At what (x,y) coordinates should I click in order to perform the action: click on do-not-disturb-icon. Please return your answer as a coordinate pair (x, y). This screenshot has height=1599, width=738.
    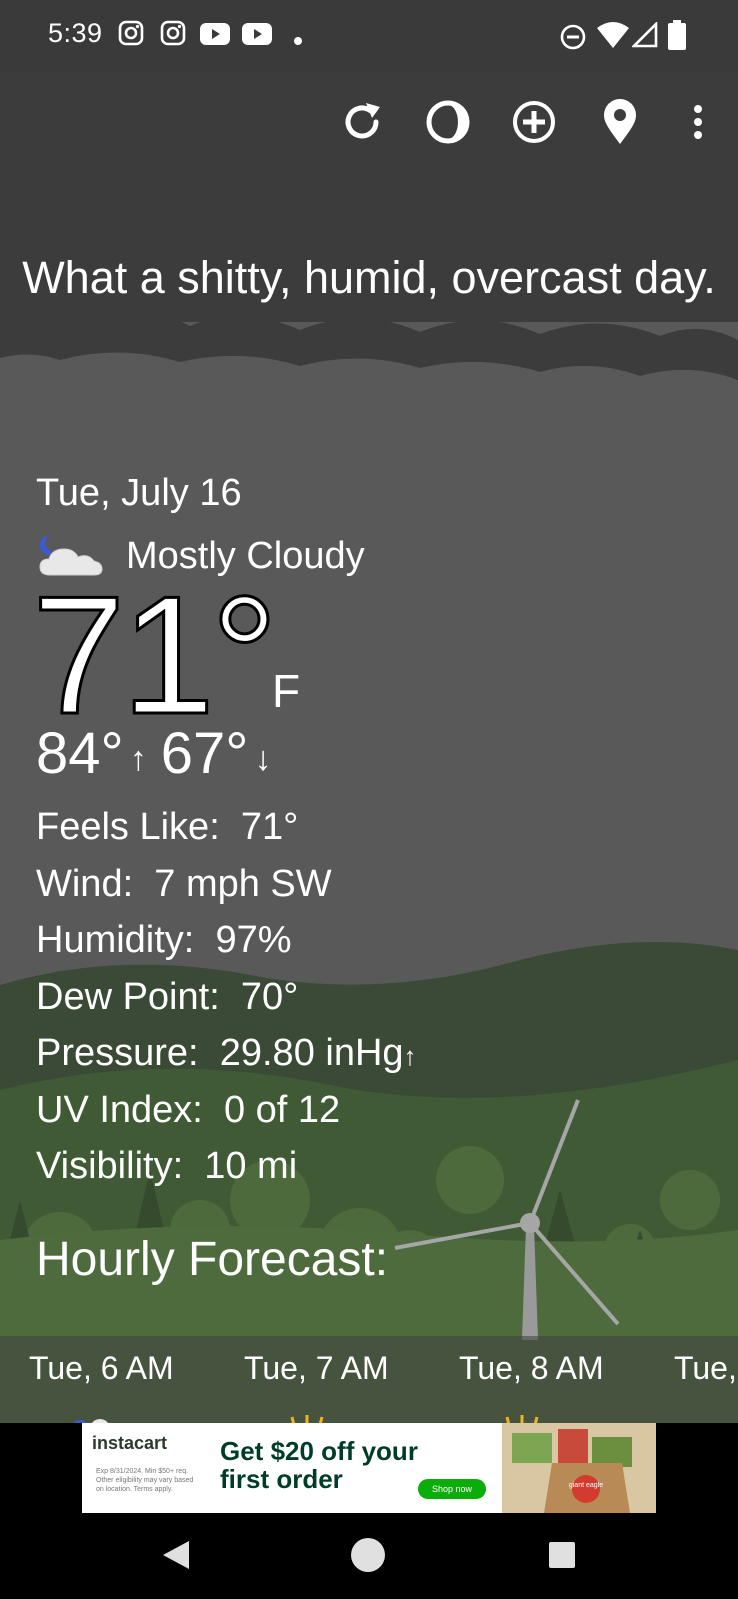
    Looking at the image, I should click on (573, 39).